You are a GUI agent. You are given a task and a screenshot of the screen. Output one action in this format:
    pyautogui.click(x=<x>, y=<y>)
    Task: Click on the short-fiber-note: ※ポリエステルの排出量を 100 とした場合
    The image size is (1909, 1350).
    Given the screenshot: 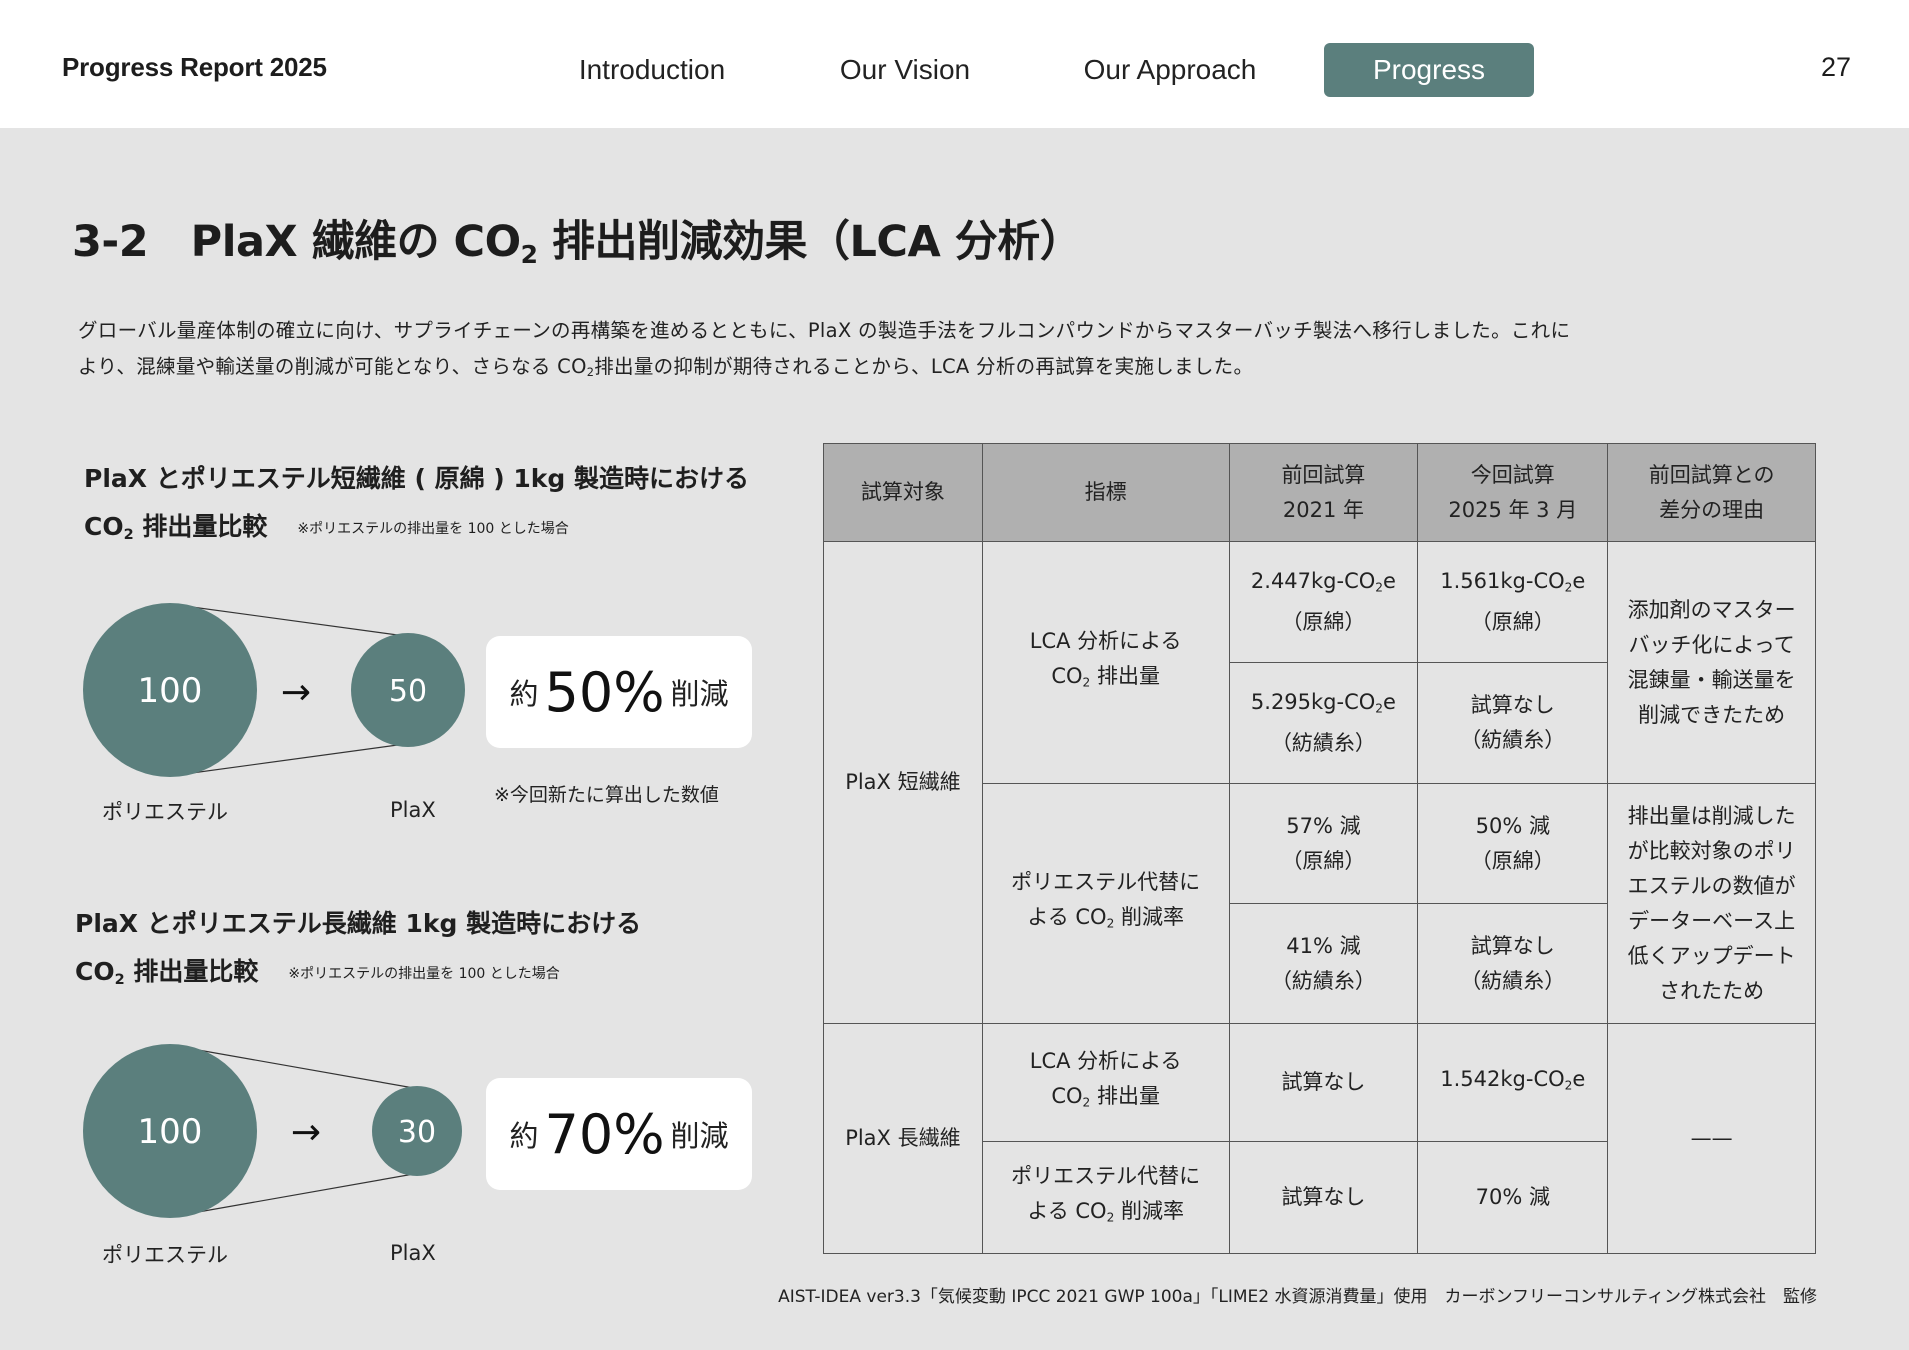 What is the action you would take?
    pyautogui.click(x=433, y=529)
    